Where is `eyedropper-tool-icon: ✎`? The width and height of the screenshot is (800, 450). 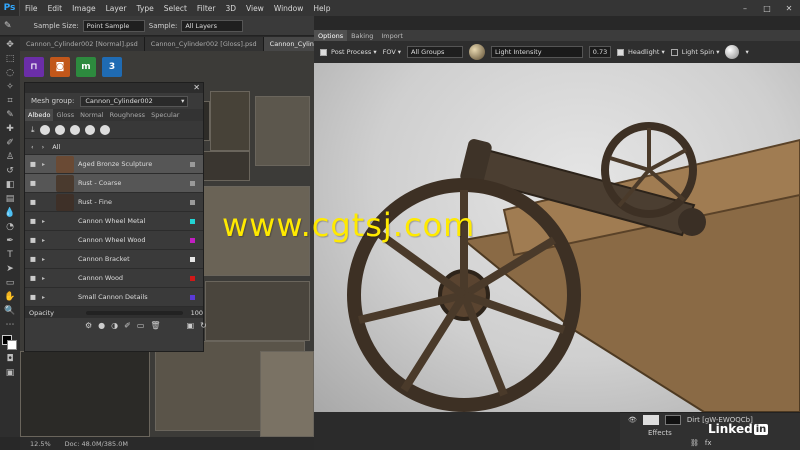 eyedropper-tool-icon: ✎ is located at coordinates (10, 115).